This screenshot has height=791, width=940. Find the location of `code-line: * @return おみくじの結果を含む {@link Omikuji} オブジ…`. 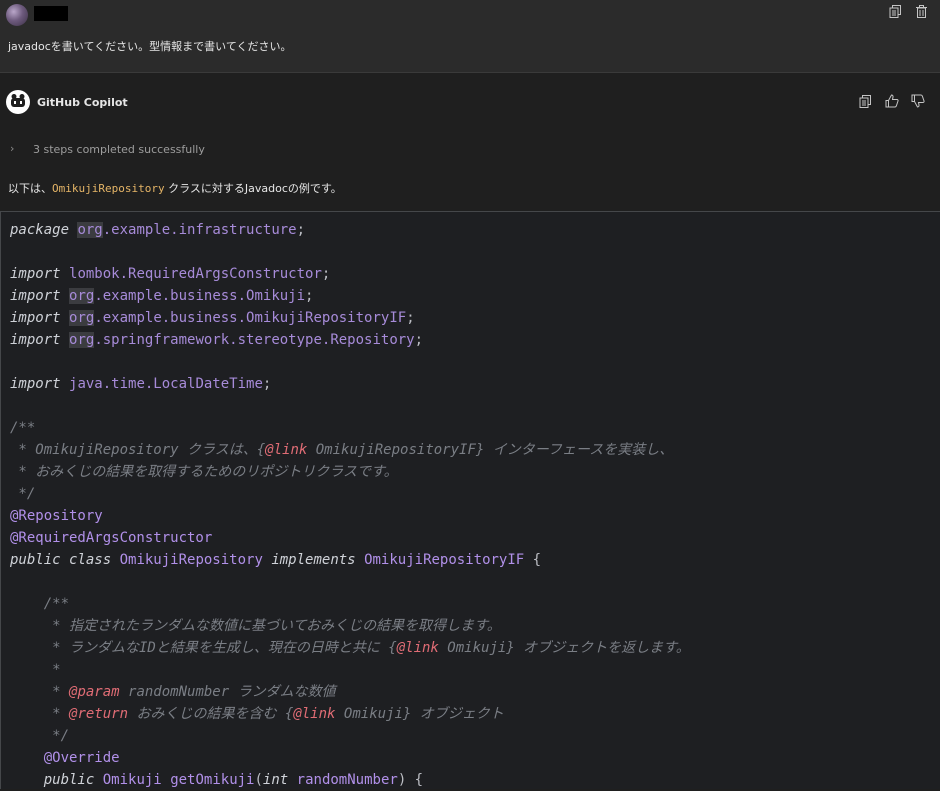

code-line: * @return おみくじの結果を含む {@link Omikuji} オブジ… is located at coordinates (257, 714).